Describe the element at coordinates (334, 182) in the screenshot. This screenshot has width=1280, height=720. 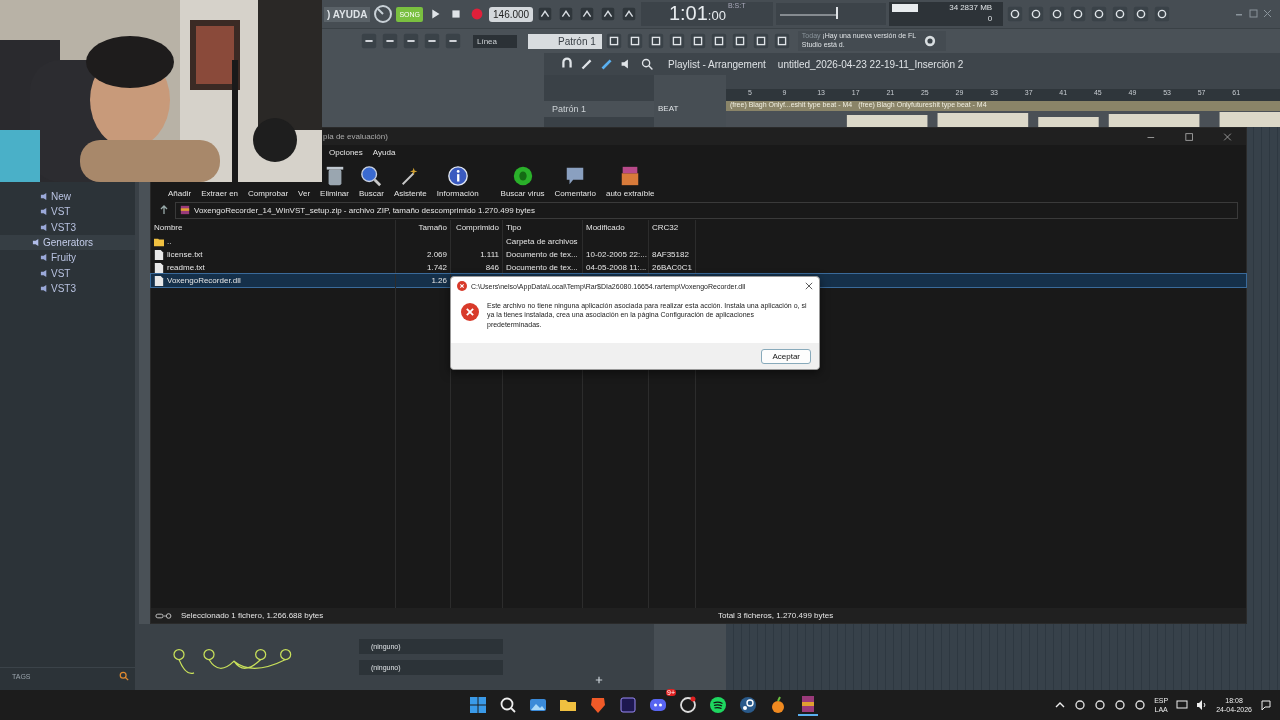
I see `toolbar-button: Eliminar` at that location.